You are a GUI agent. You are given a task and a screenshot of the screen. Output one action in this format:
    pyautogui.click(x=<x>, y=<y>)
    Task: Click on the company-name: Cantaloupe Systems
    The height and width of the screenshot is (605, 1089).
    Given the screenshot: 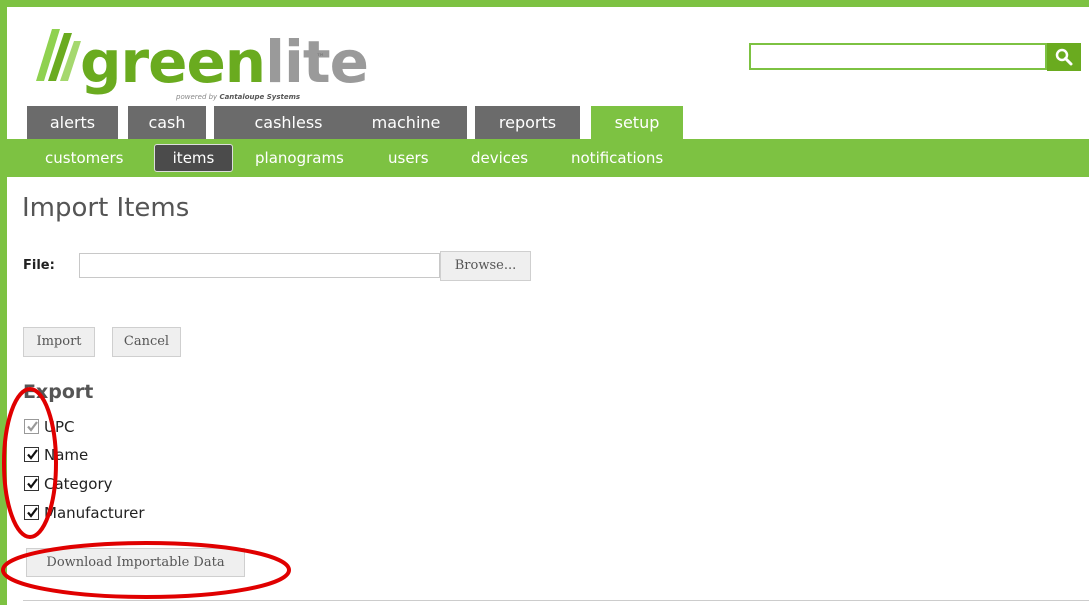 What is the action you would take?
    pyautogui.click(x=260, y=97)
    